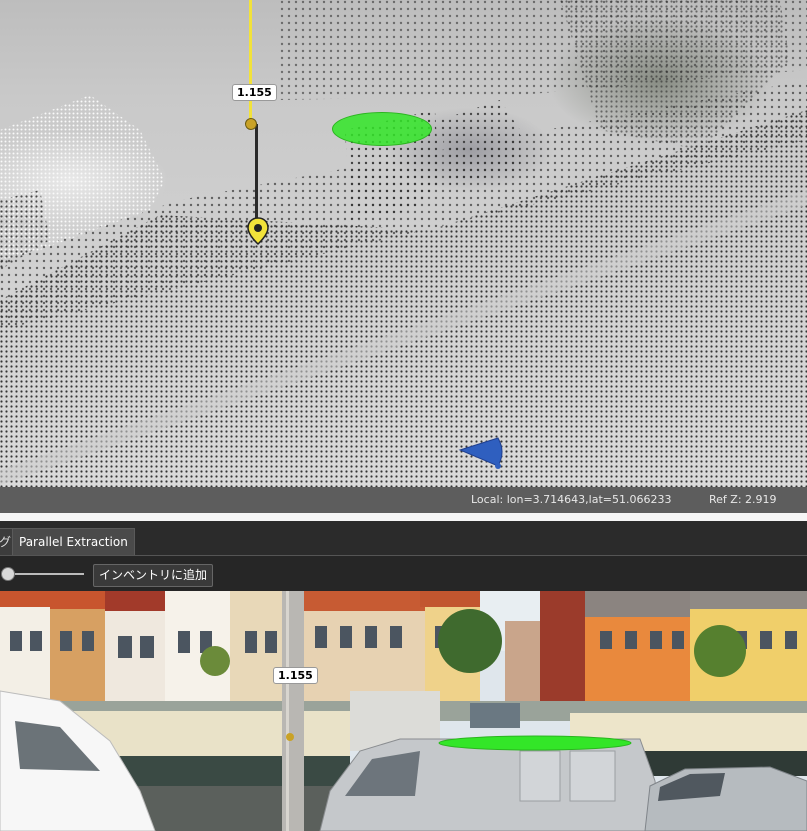  Describe the element at coordinates (256, 174) in the screenshot. I see `height-pole-lower` at that location.